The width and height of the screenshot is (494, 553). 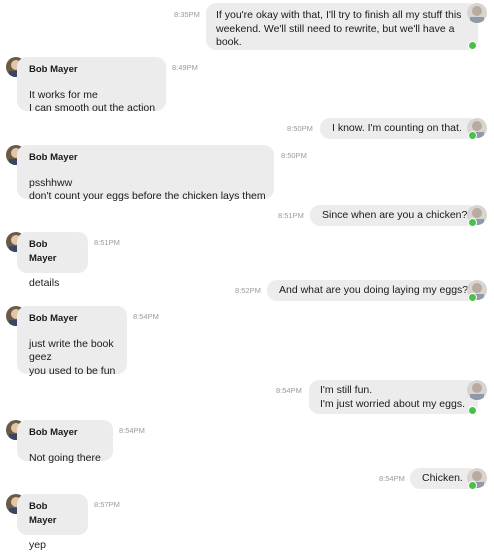 What do you see at coordinates (51, 182) in the screenshot?
I see `message-text: psshhww` at bounding box center [51, 182].